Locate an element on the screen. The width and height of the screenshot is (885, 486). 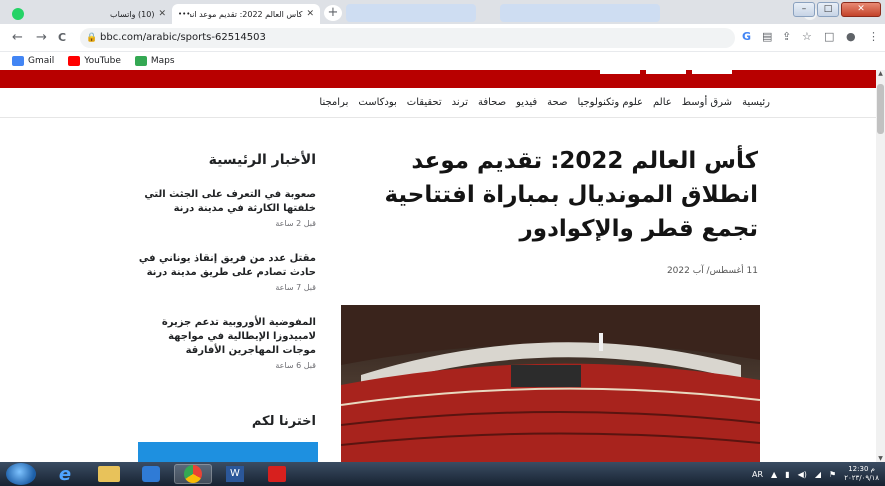
nav-item: برامجنا is located at coordinates (333, 102).